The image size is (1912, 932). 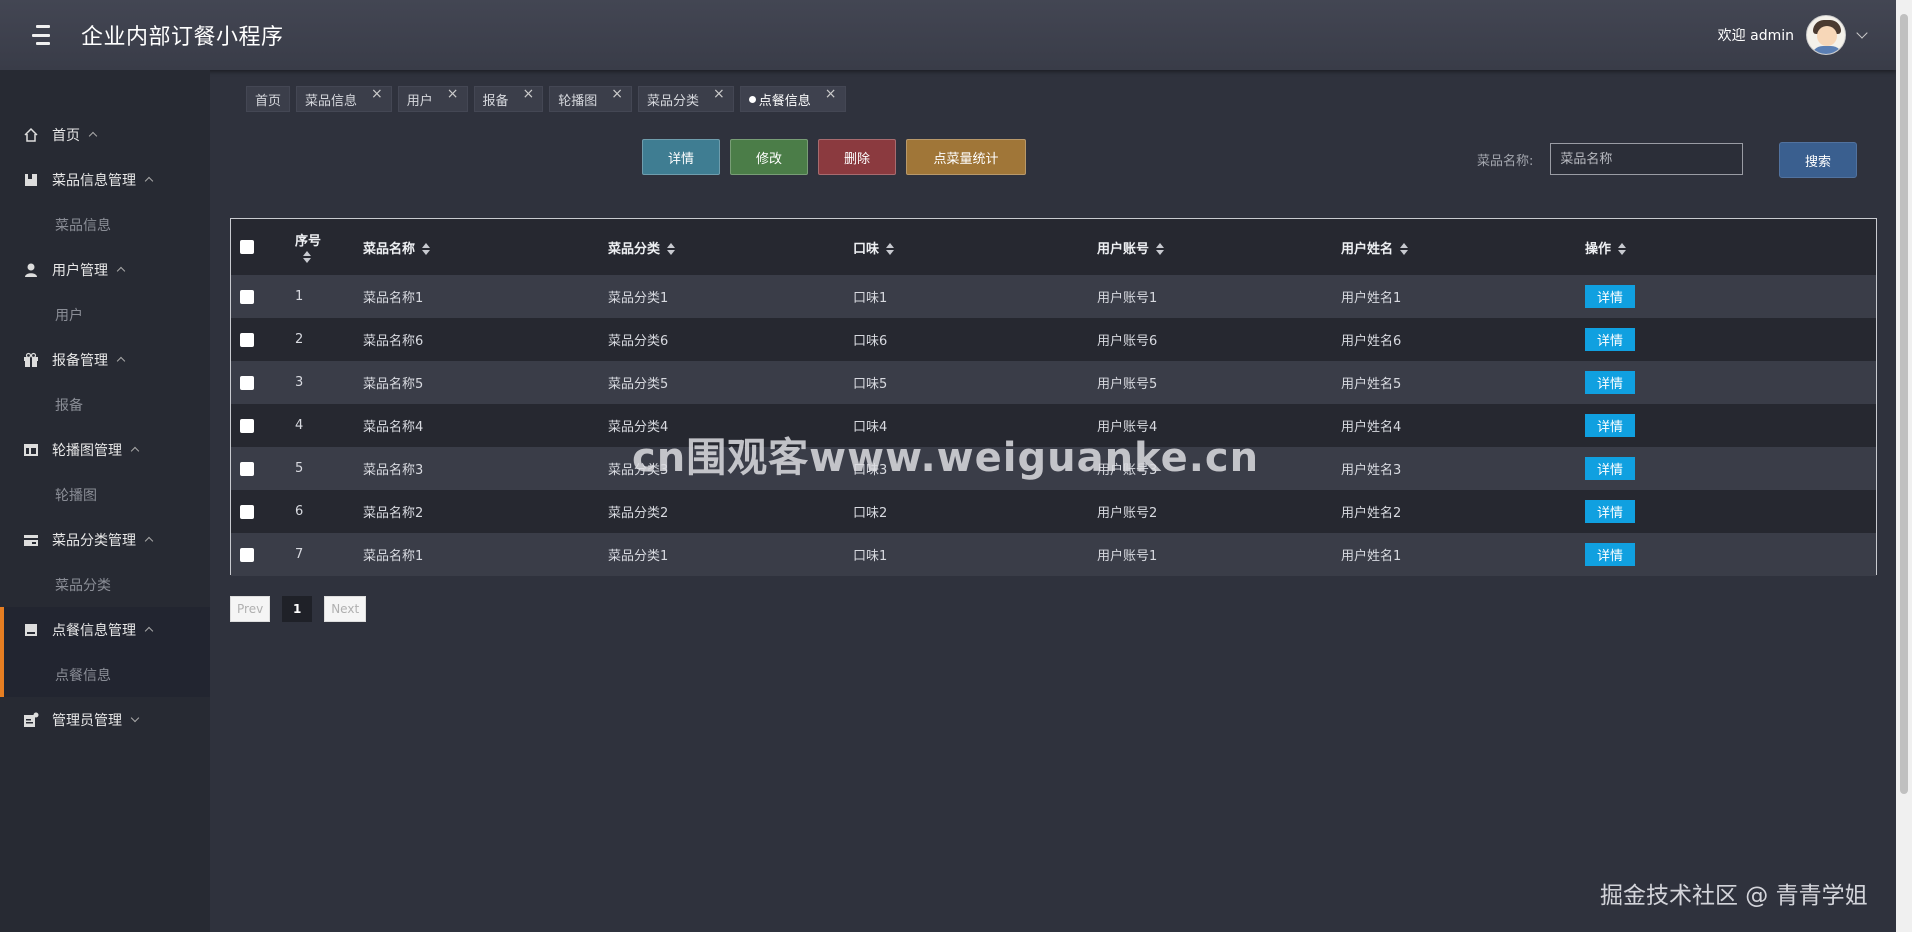 What do you see at coordinates (419, 101) in the screenshot?
I see `tab-label: 用户` at bounding box center [419, 101].